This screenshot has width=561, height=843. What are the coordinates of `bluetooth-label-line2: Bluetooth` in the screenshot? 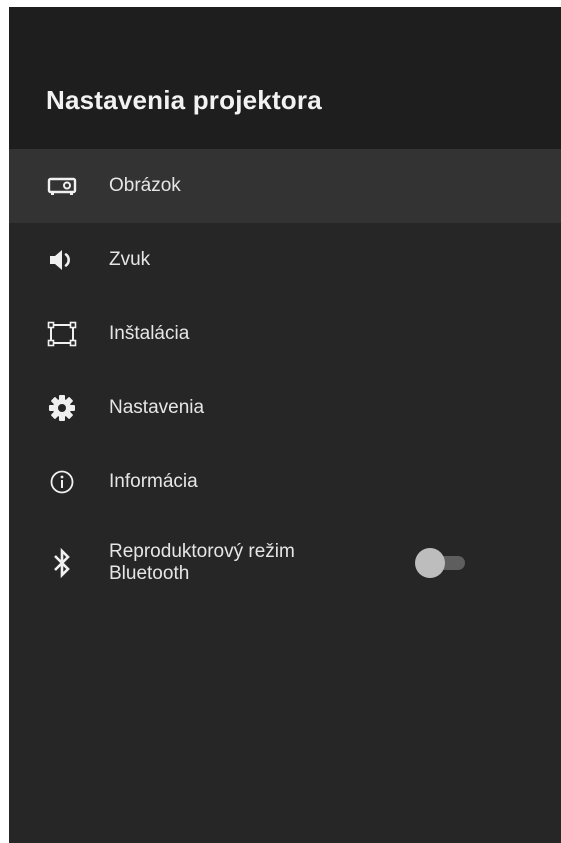 It's located at (149, 573).